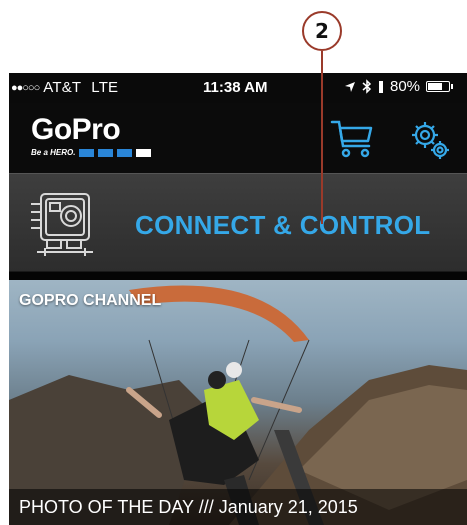 This screenshot has height=525, width=467. Describe the element at coordinates (283, 225) in the screenshot. I see `connect-control-label: CONNECT & CONTROL` at that location.